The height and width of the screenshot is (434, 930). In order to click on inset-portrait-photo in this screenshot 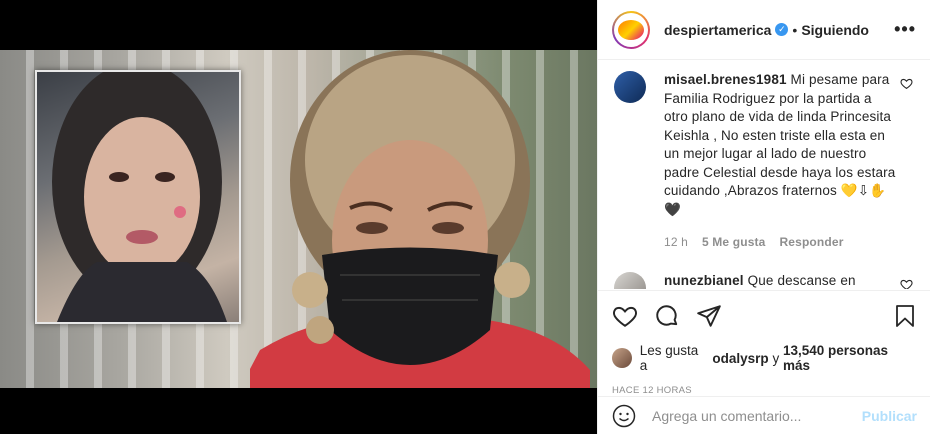, I will do `click(138, 197)`.